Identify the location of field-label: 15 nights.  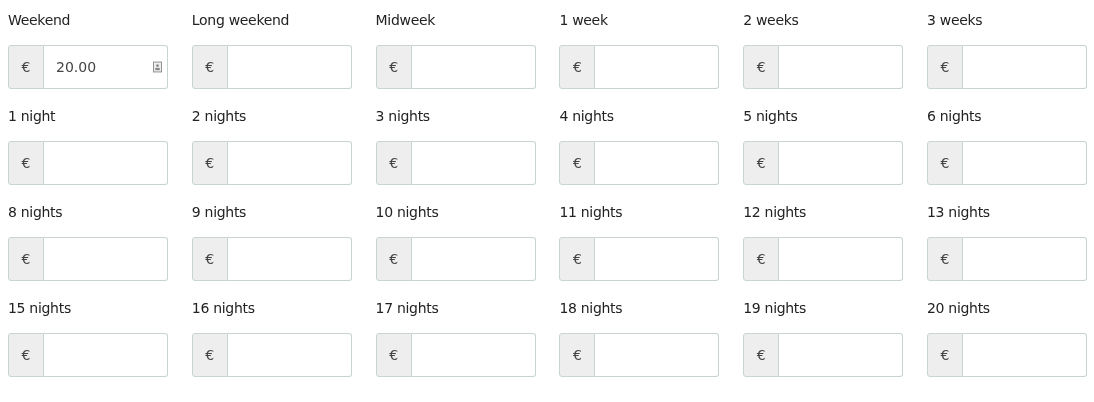
(40, 309).